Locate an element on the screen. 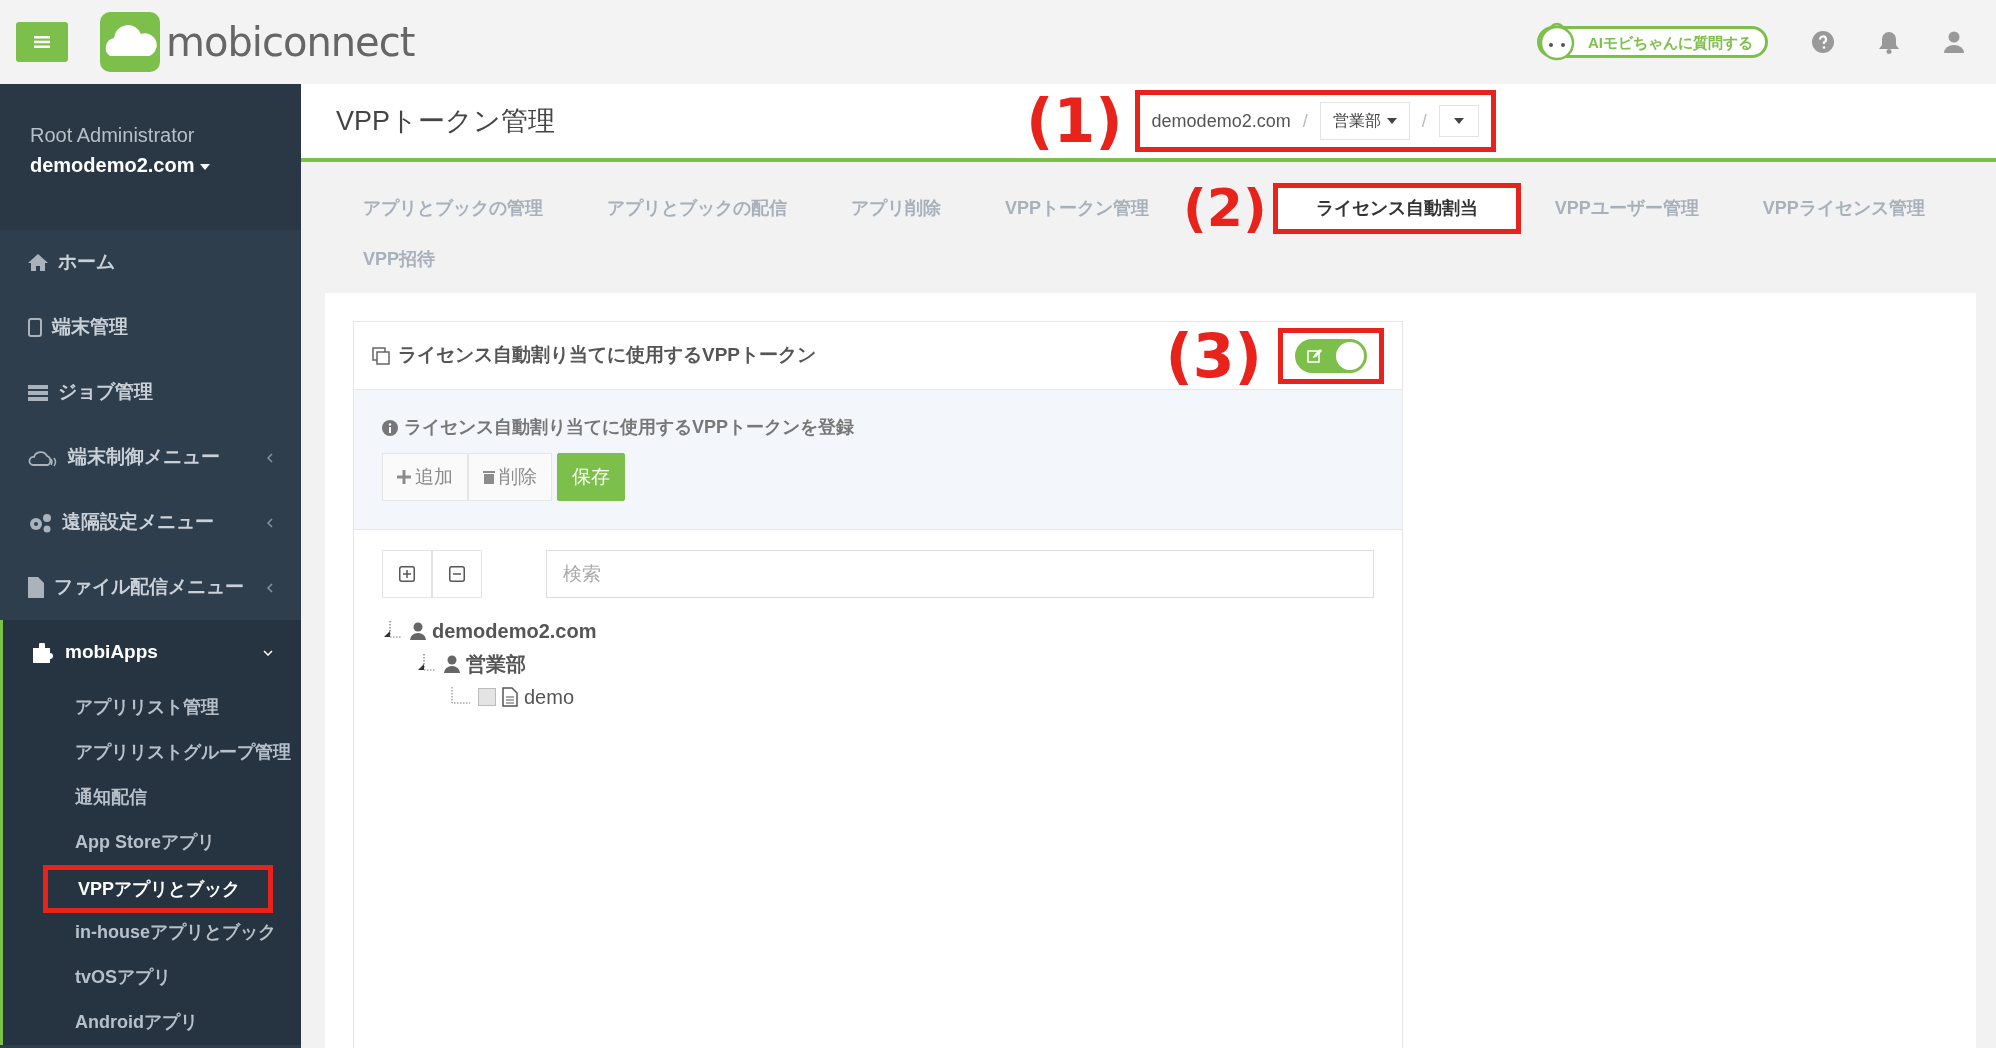 The height and width of the screenshot is (1048, 1996). menu-button is located at coordinates (42, 42).